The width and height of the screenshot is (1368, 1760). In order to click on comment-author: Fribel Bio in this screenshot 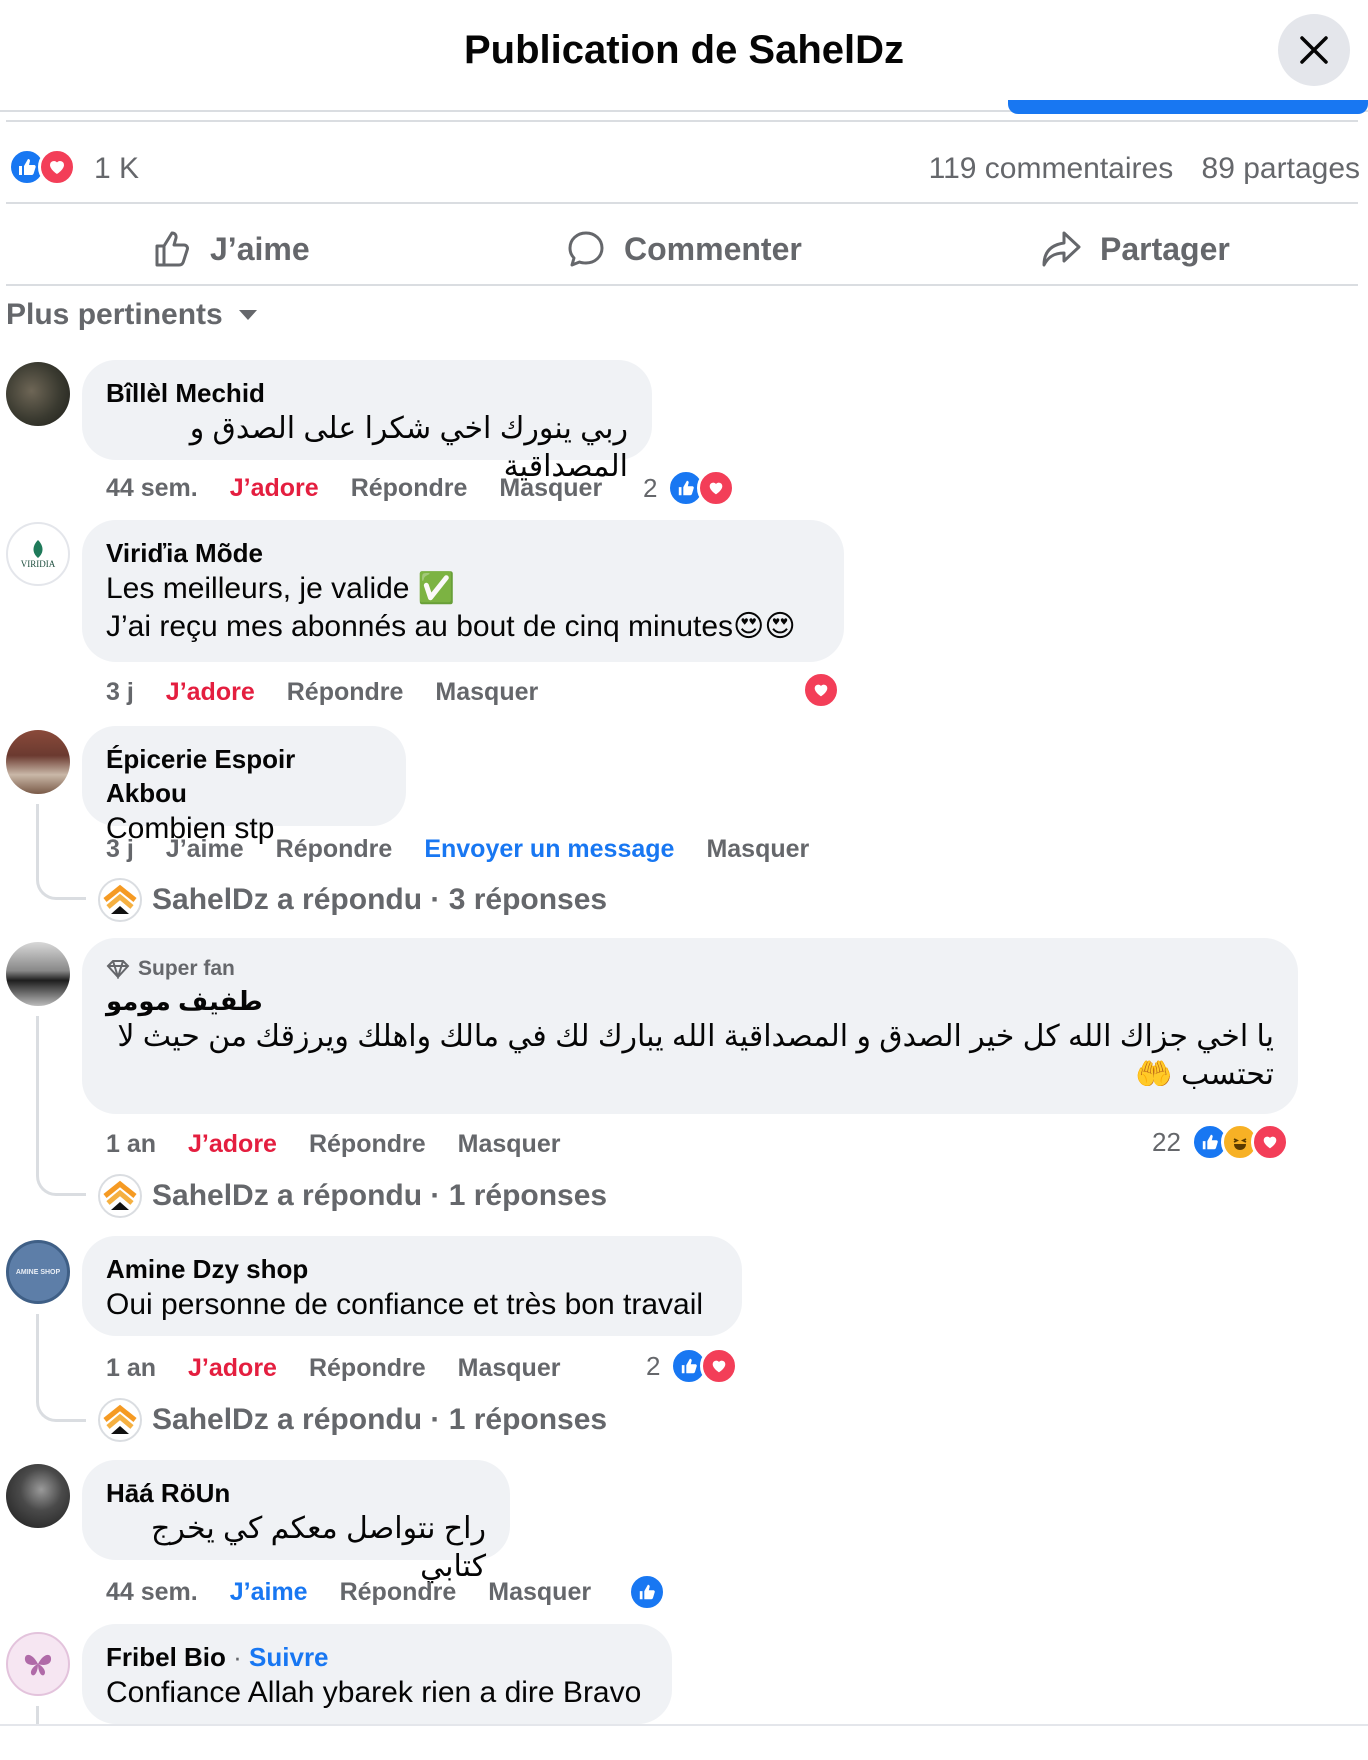, I will do `click(166, 1657)`.